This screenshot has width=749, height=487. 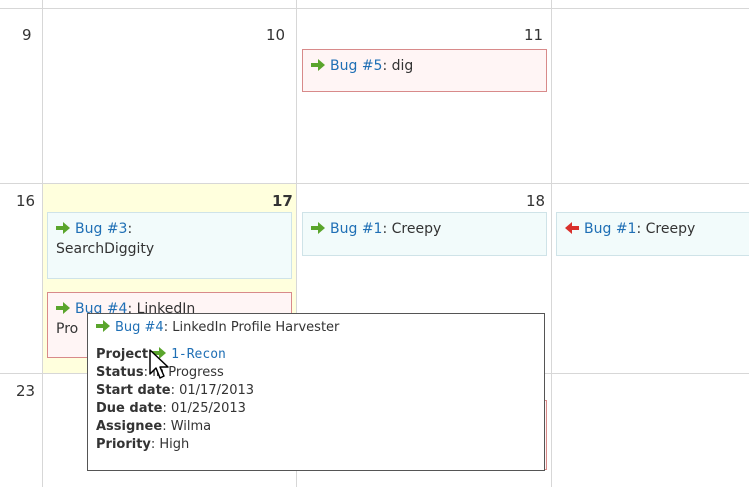 I want to click on tooltip-issue-link: Bug #4, so click(x=139, y=327).